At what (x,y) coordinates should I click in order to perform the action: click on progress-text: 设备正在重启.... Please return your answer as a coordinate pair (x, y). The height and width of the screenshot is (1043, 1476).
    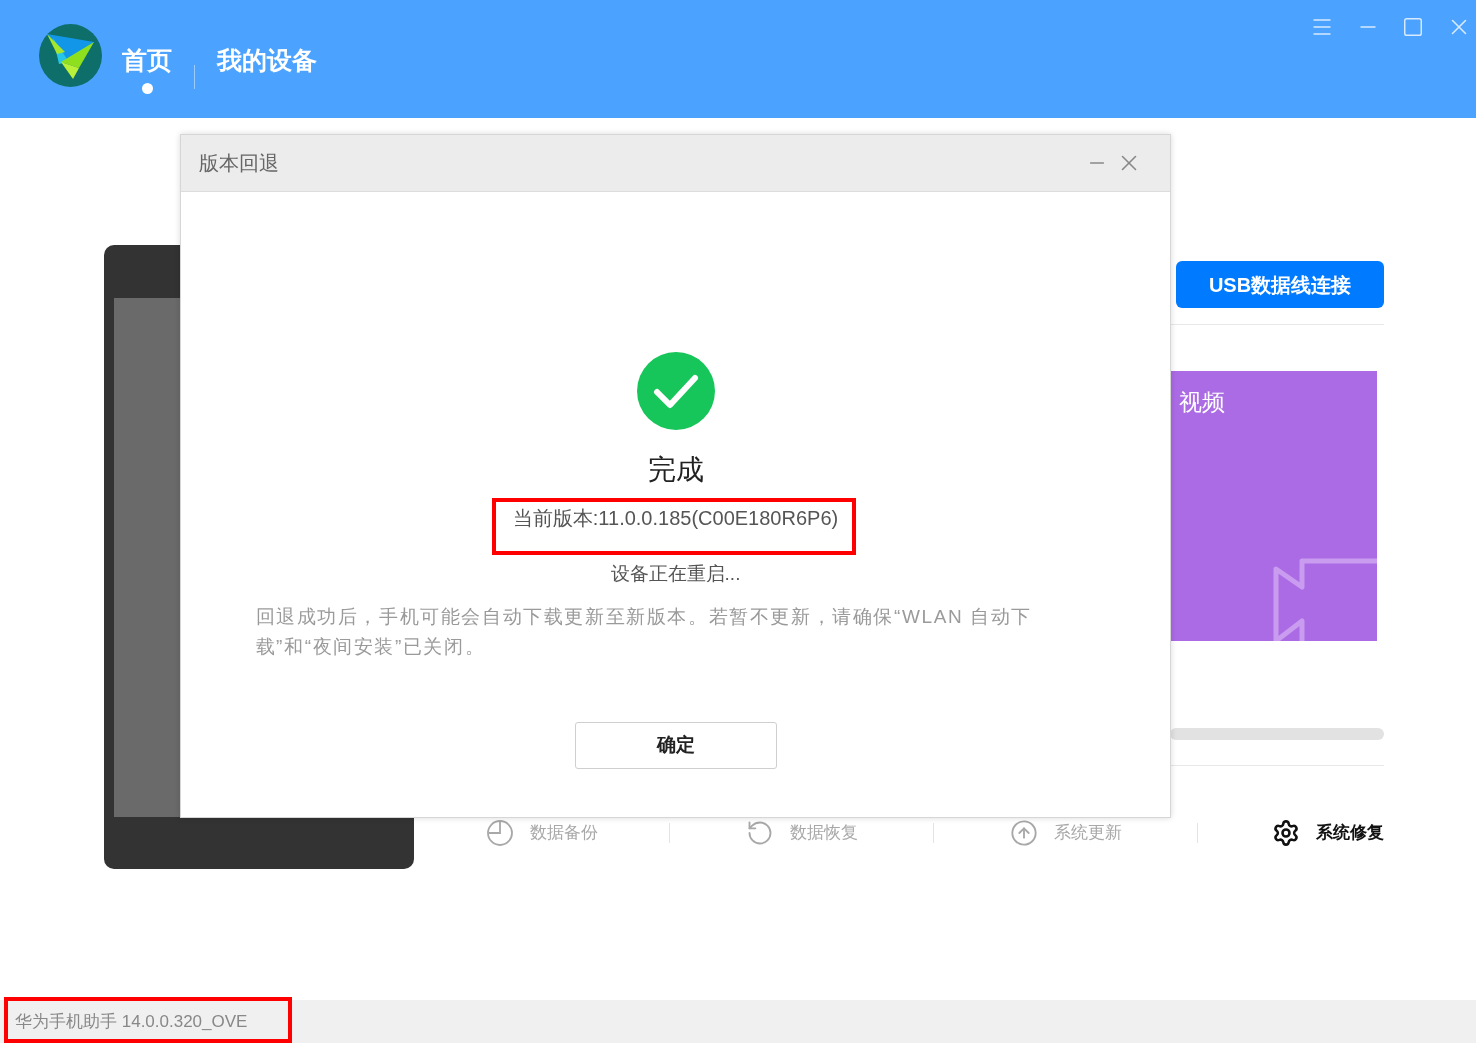
    Looking at the image, I should click on (675, 574).